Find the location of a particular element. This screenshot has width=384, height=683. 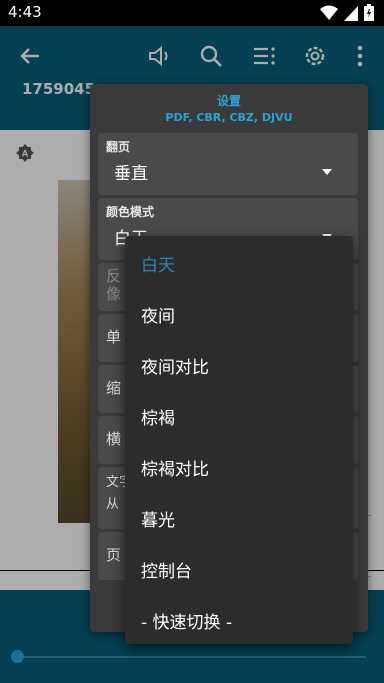

page-option-label: 页 is located at coordinates (114, 555).